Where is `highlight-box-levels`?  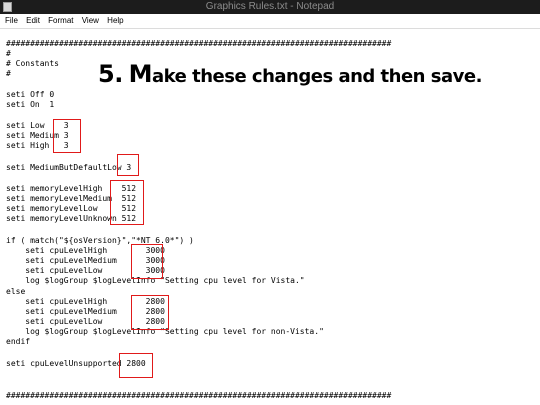 highlight-box-levels is located at coordinates (67, 136).